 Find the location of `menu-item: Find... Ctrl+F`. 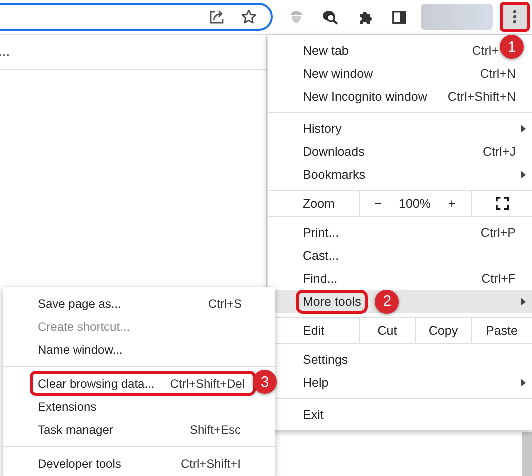

menu-item: Find... Ctrl+F is located at coordinates (400, 278).